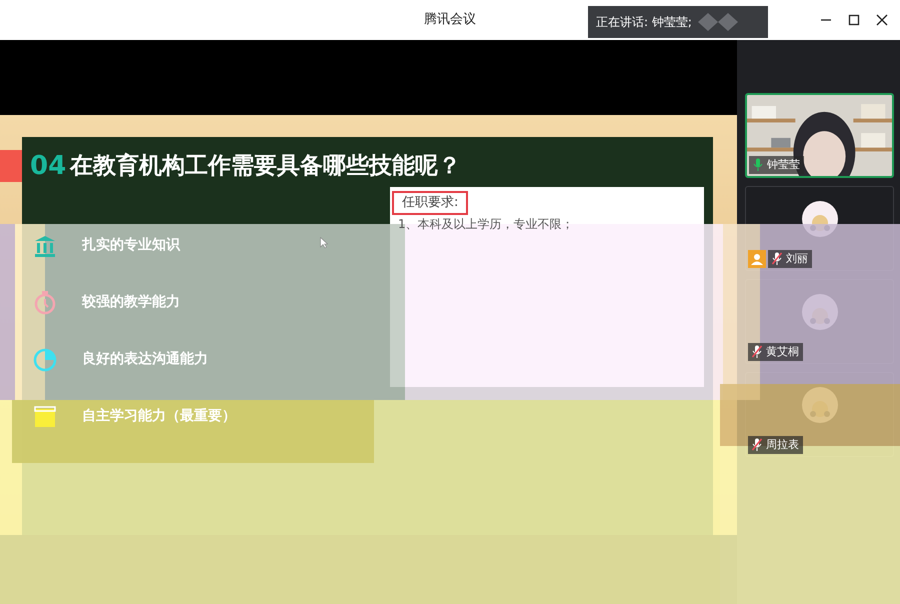  What do you see at coordinates (718, 22) in the screenshot?
I see `blurred-icon` at bounding box center [718, 22].